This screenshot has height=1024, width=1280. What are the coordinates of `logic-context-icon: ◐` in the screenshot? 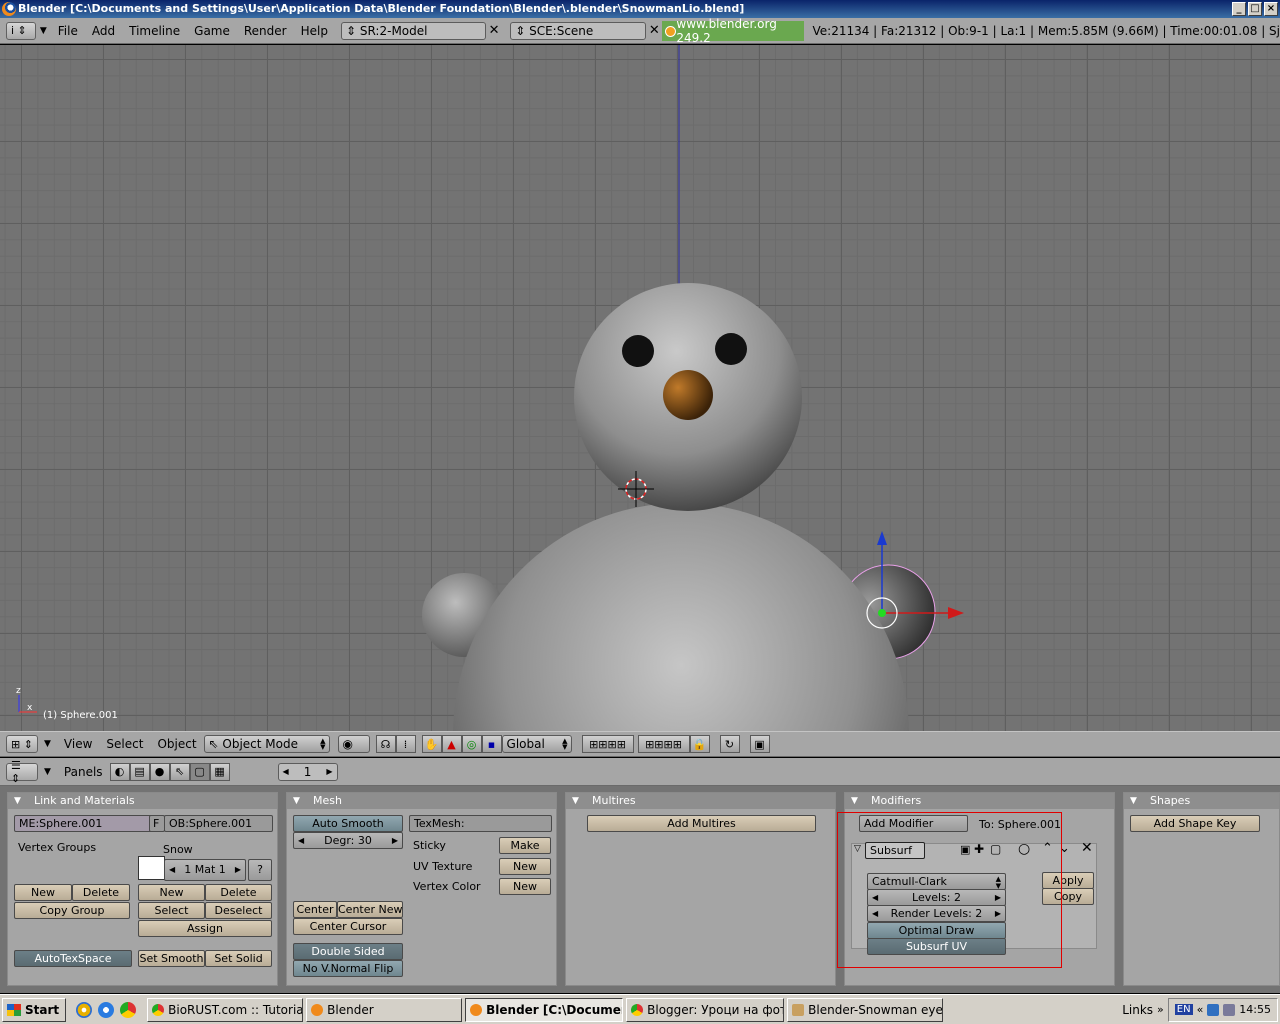 It's located at (120, 772).